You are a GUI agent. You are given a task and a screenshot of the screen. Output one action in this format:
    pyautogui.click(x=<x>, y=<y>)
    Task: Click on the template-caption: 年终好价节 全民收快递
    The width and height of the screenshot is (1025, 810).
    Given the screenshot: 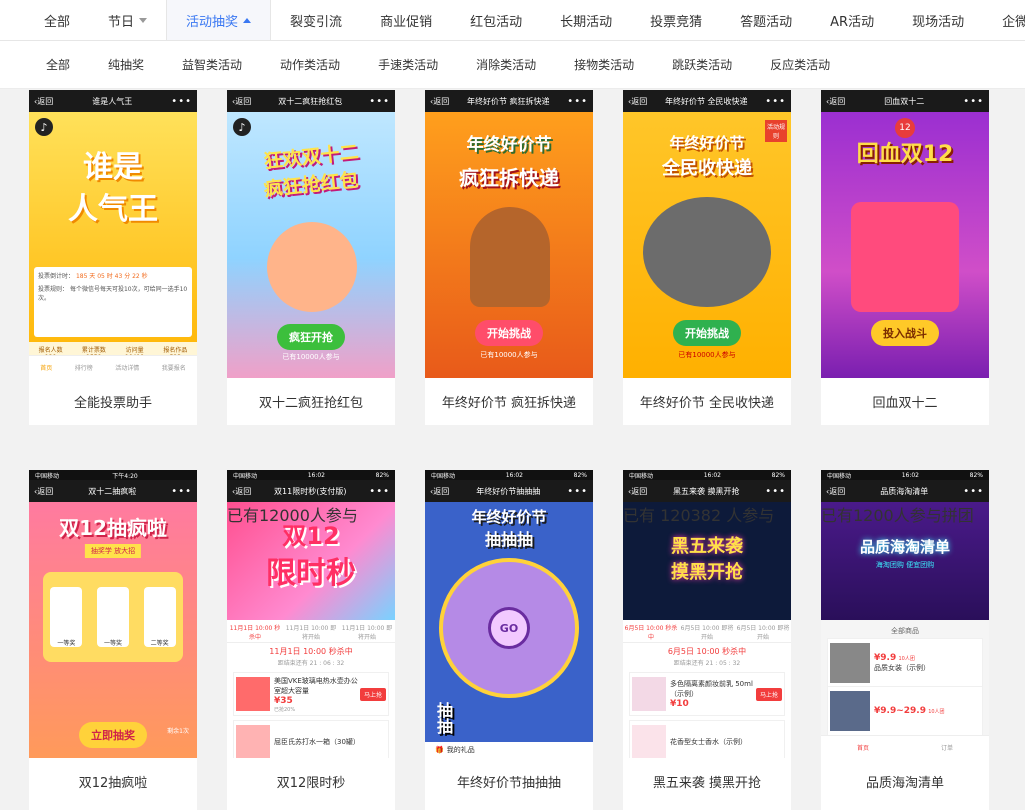 What is the action you would take?
    pyautogui.click(x=707, y=403)
    